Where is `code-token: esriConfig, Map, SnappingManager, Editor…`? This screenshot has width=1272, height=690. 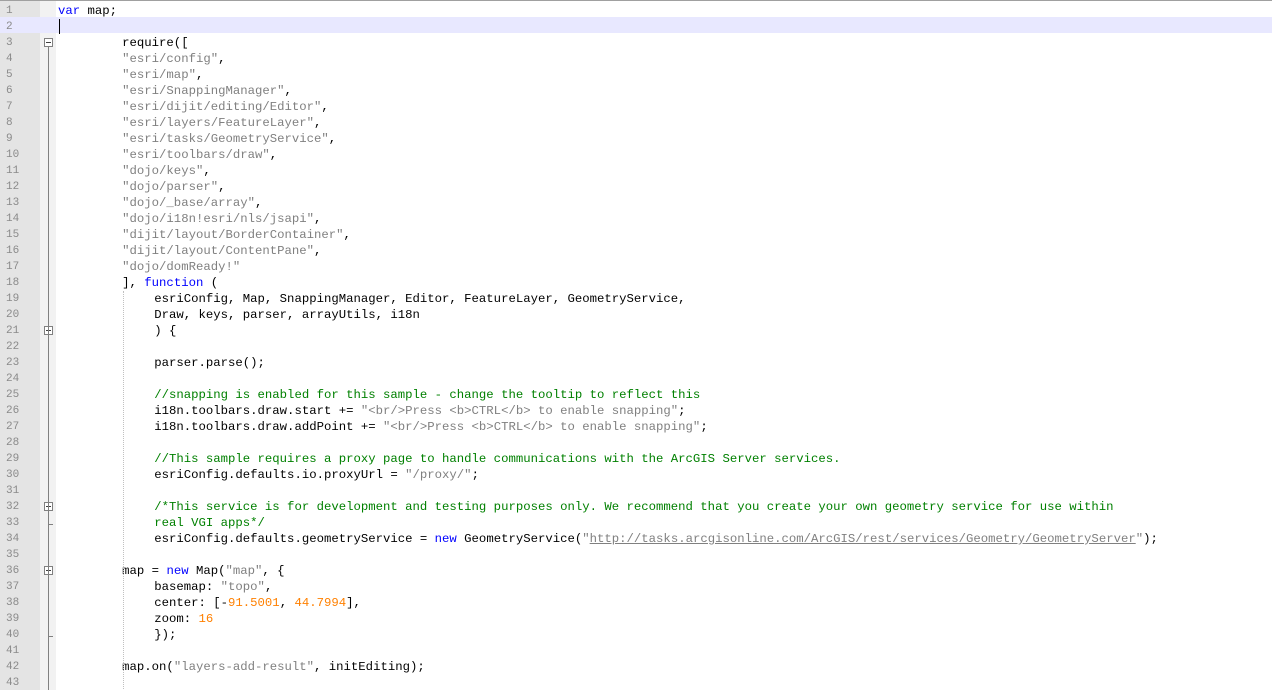
code-token: esriConfig, Map, SnappingManager, Editor… is located at coordinates (420, 299).